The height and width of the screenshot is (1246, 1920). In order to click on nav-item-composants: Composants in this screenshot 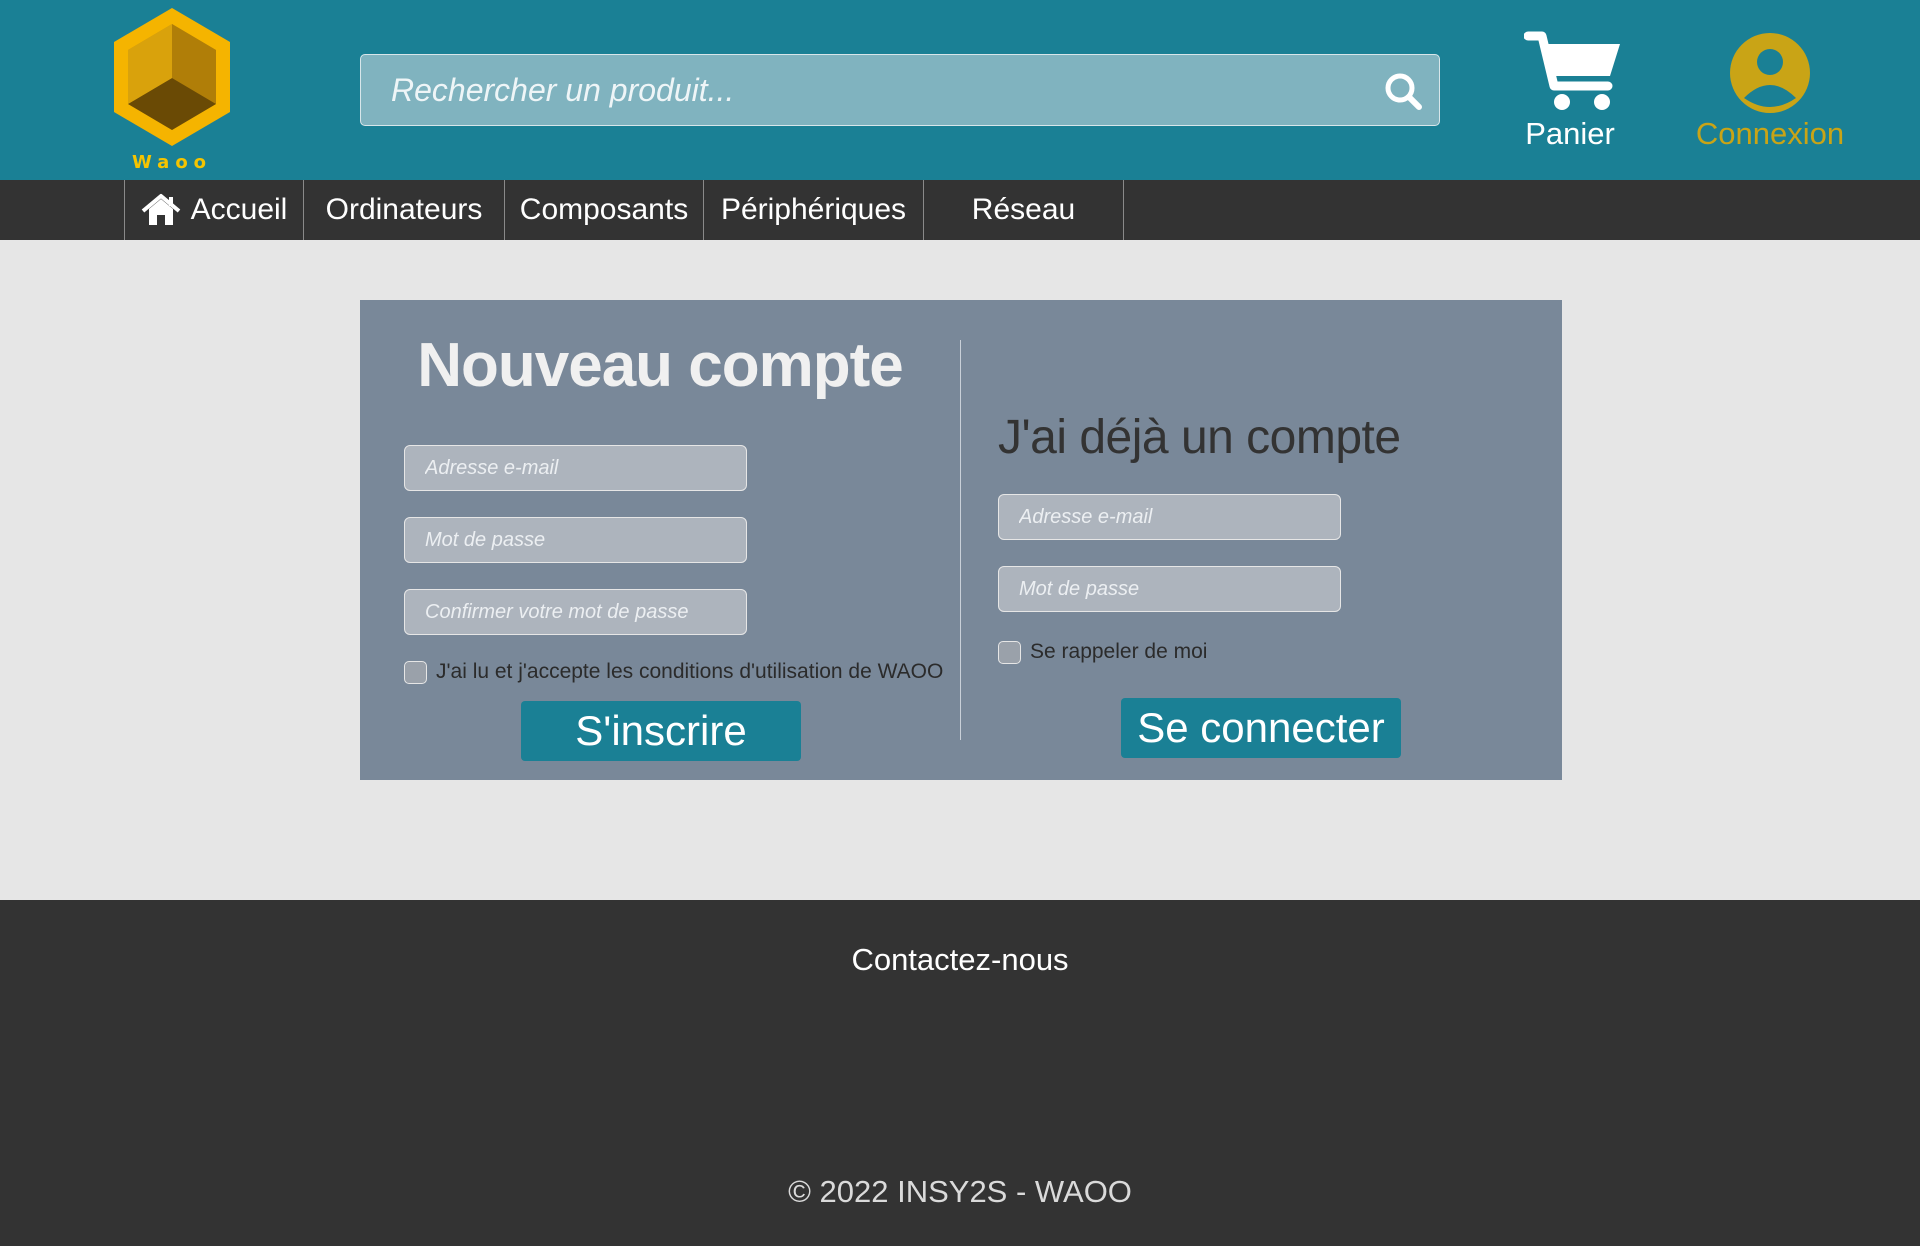, I will do `click(604, 210)`.